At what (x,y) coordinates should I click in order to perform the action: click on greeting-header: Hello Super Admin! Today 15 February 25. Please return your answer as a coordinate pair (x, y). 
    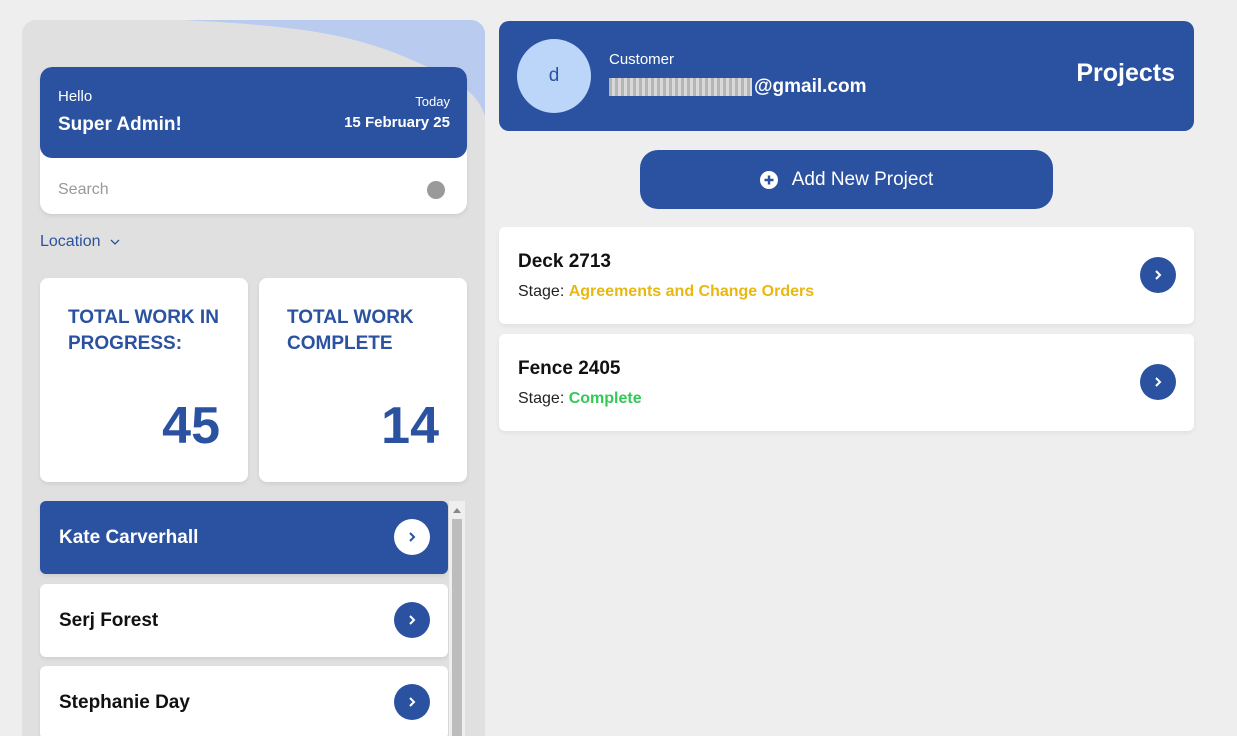
    Looking at the image, I should click on (253, 112).